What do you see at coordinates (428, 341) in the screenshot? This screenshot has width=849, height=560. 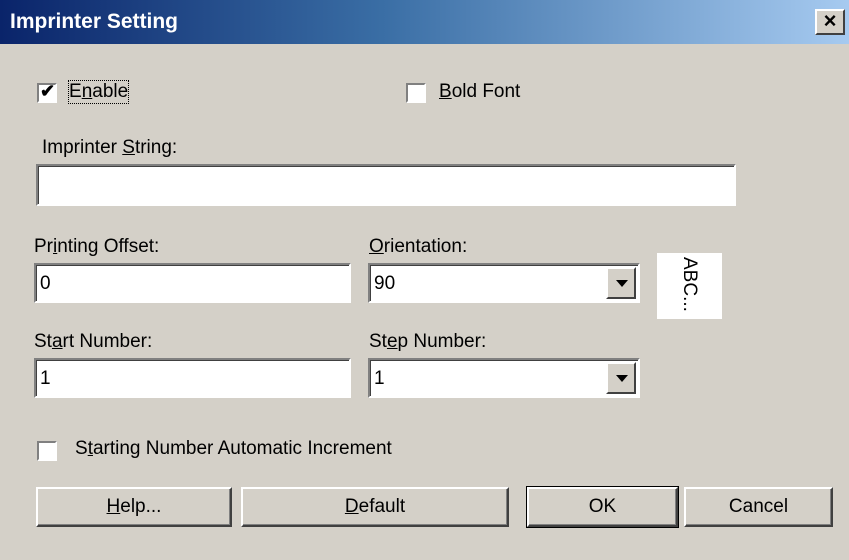 I see `step-number-label: Step Number:` at bounding box center [428, 341].